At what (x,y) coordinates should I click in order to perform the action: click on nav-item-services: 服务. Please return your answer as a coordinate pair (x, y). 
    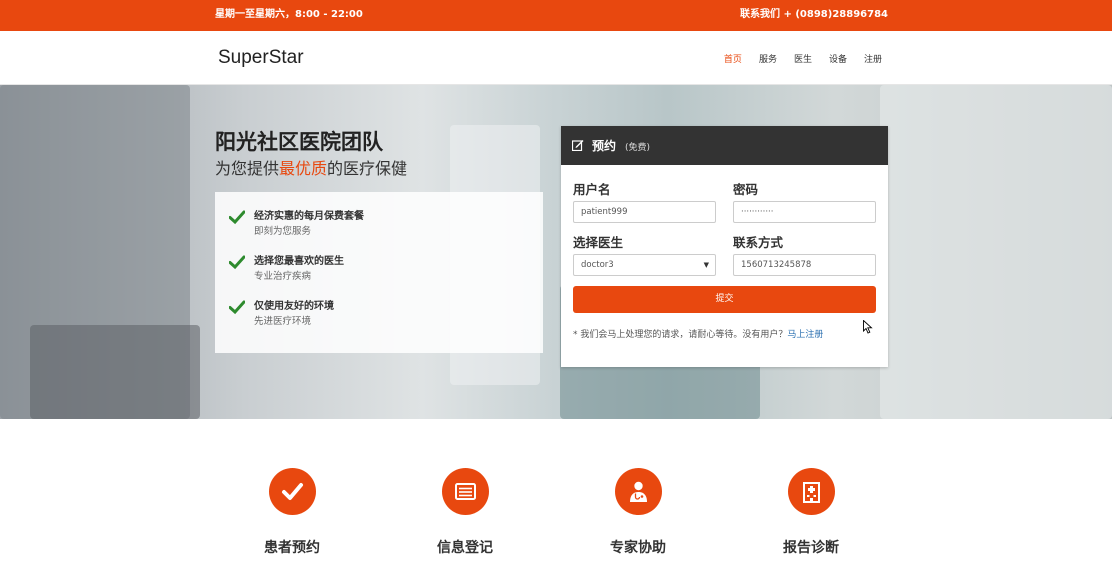
    Looking at the image, I should click on (768, 58).